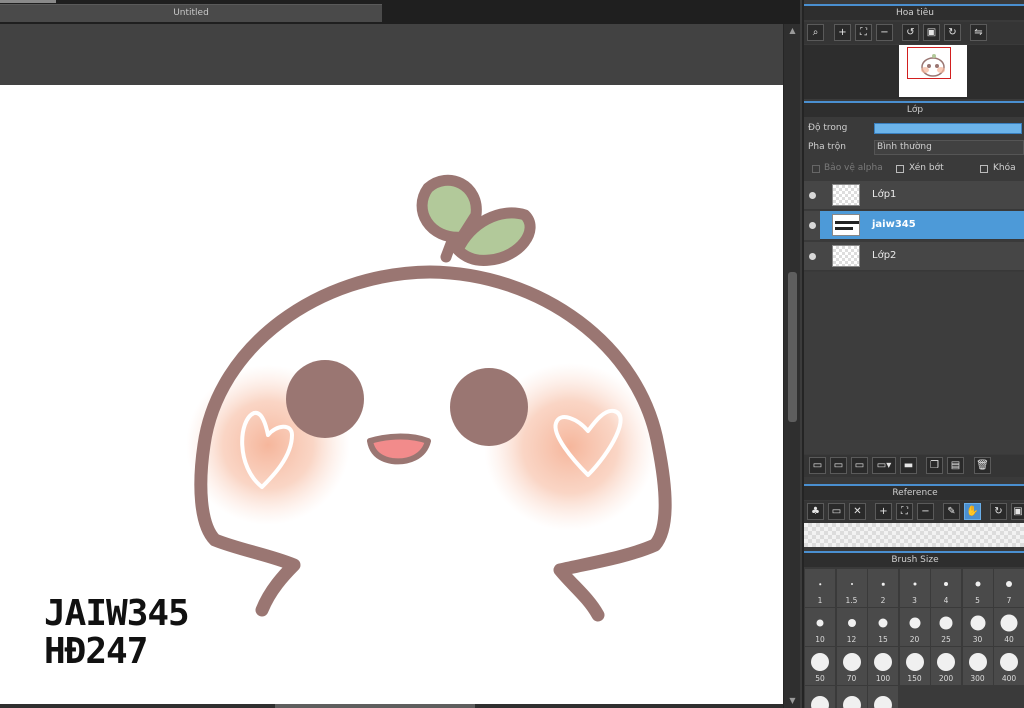  I want to click on new-layer-alt-icon: ▭, so click(838, 465).